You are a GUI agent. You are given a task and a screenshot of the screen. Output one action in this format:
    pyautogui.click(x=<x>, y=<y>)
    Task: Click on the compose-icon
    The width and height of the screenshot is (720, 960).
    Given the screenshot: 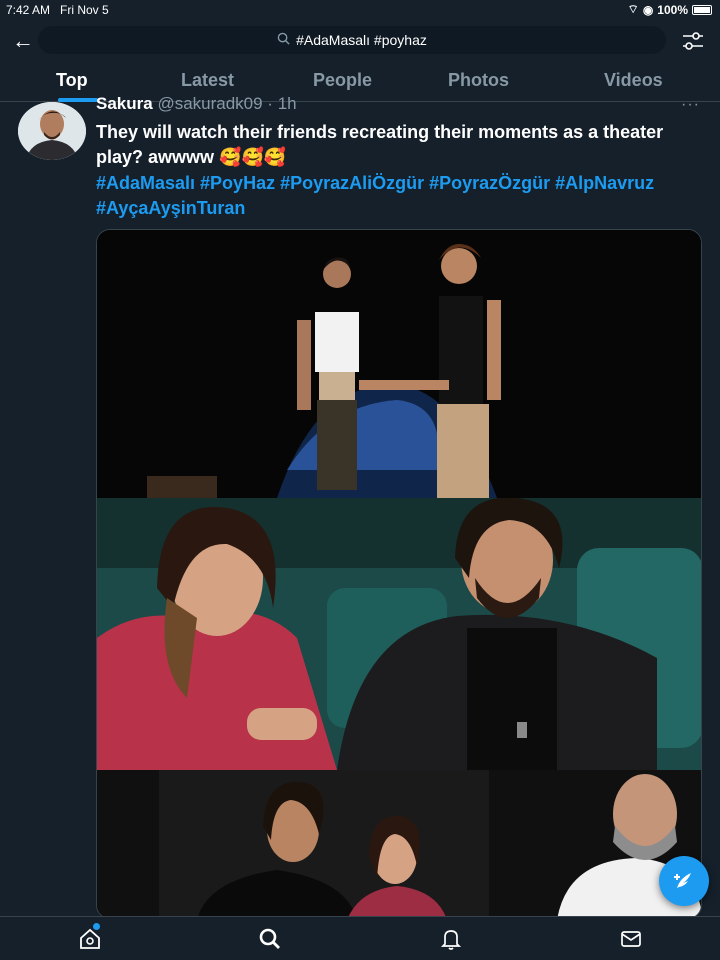 What is the action you would take?
    pyautogui.click(x=684, y=881)
    